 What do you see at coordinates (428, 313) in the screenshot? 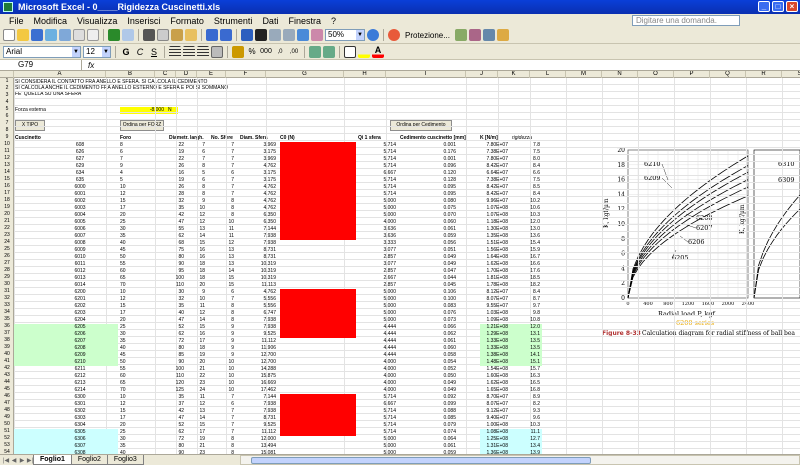
I see `cedimento-cell: 0.076` at bounding box center [428, 313].